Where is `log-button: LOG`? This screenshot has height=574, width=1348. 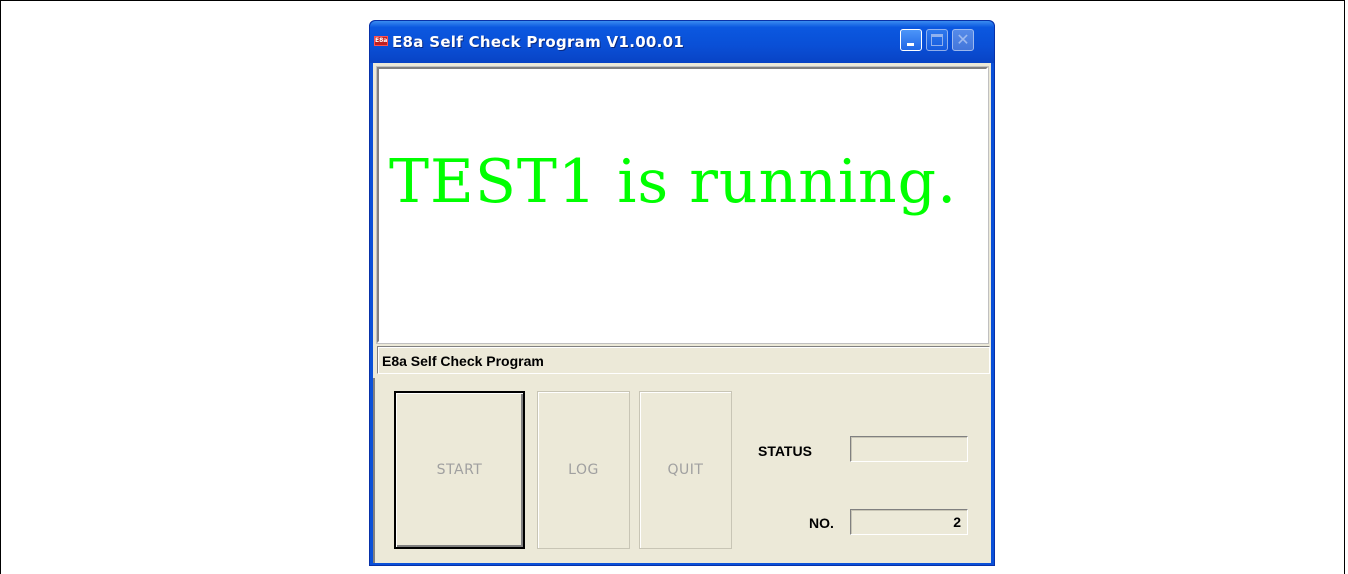 log-button: LOG is located at coordinates (583, 470).